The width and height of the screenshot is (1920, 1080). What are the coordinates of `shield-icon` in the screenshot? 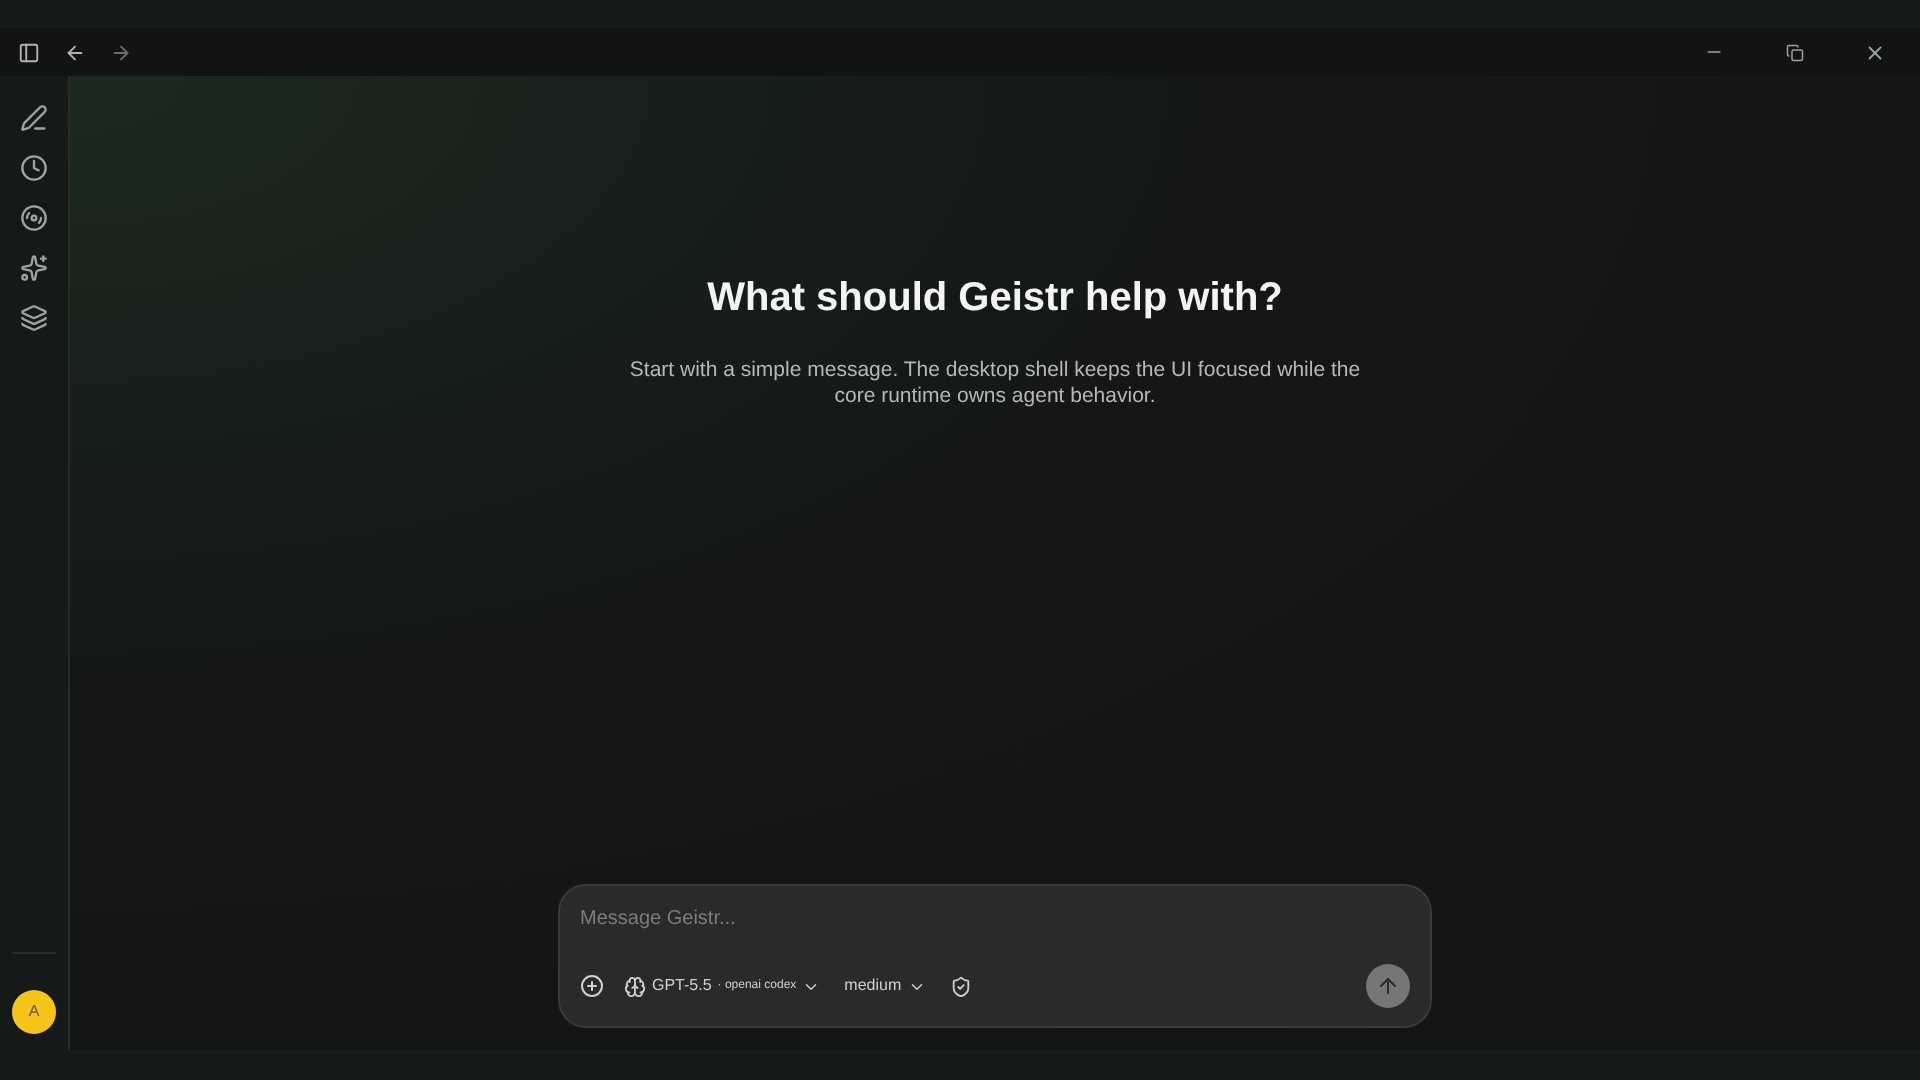 It's located at (960, 986).